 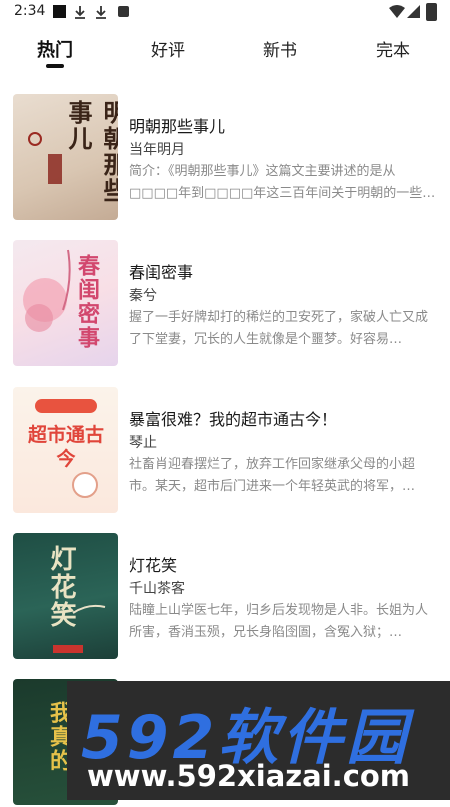 What do you see at coordinates (30, 11) in the screenshot?
I see `status-time: 2:34` at bounding box center [30, 11].